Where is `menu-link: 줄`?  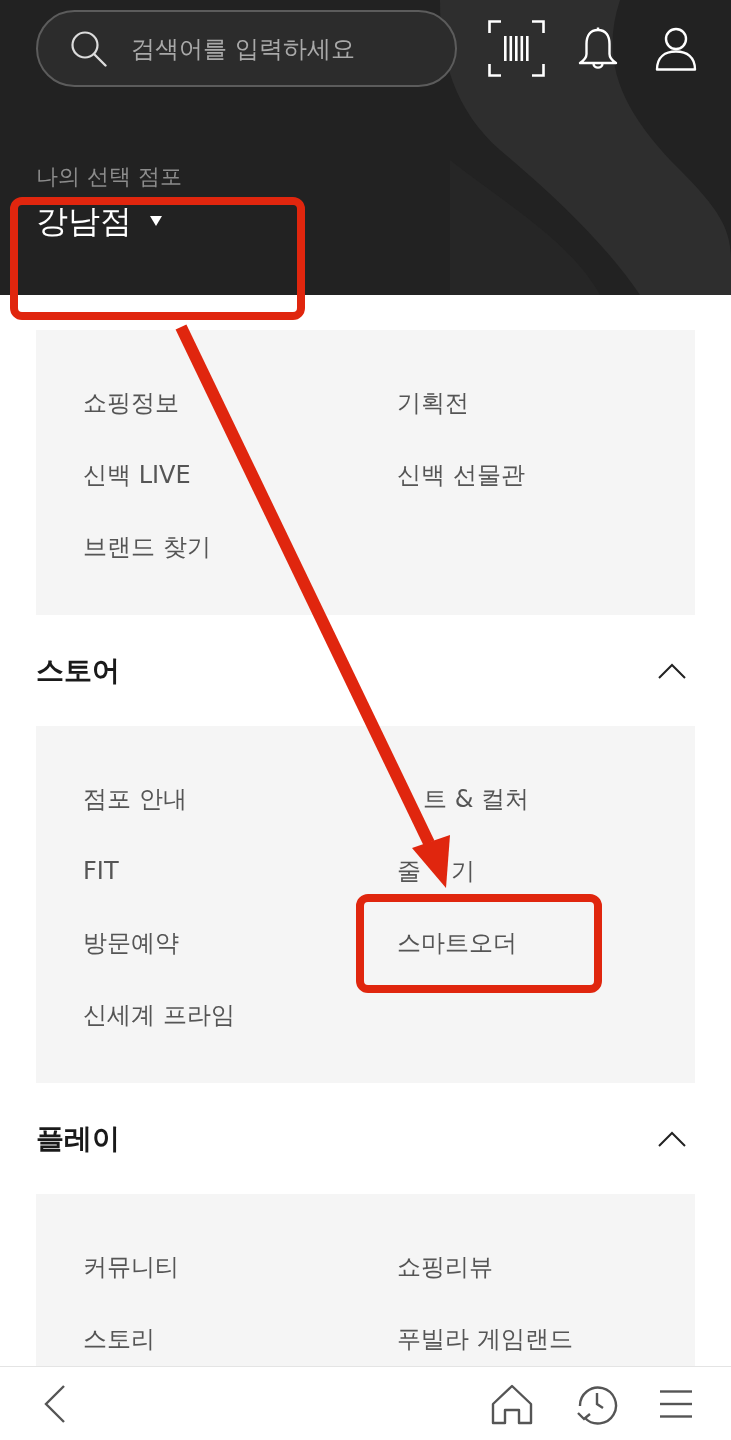 menu-link: 줄 is located at coordinates (409, 871).